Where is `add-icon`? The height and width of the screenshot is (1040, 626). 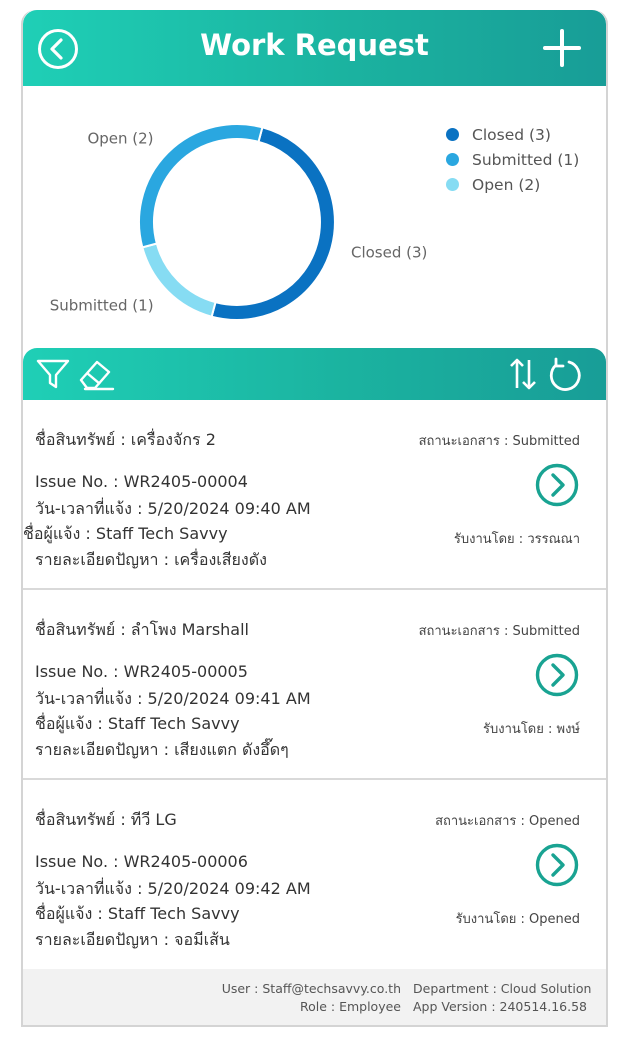 add-icon is located at coordinates (562, 48).